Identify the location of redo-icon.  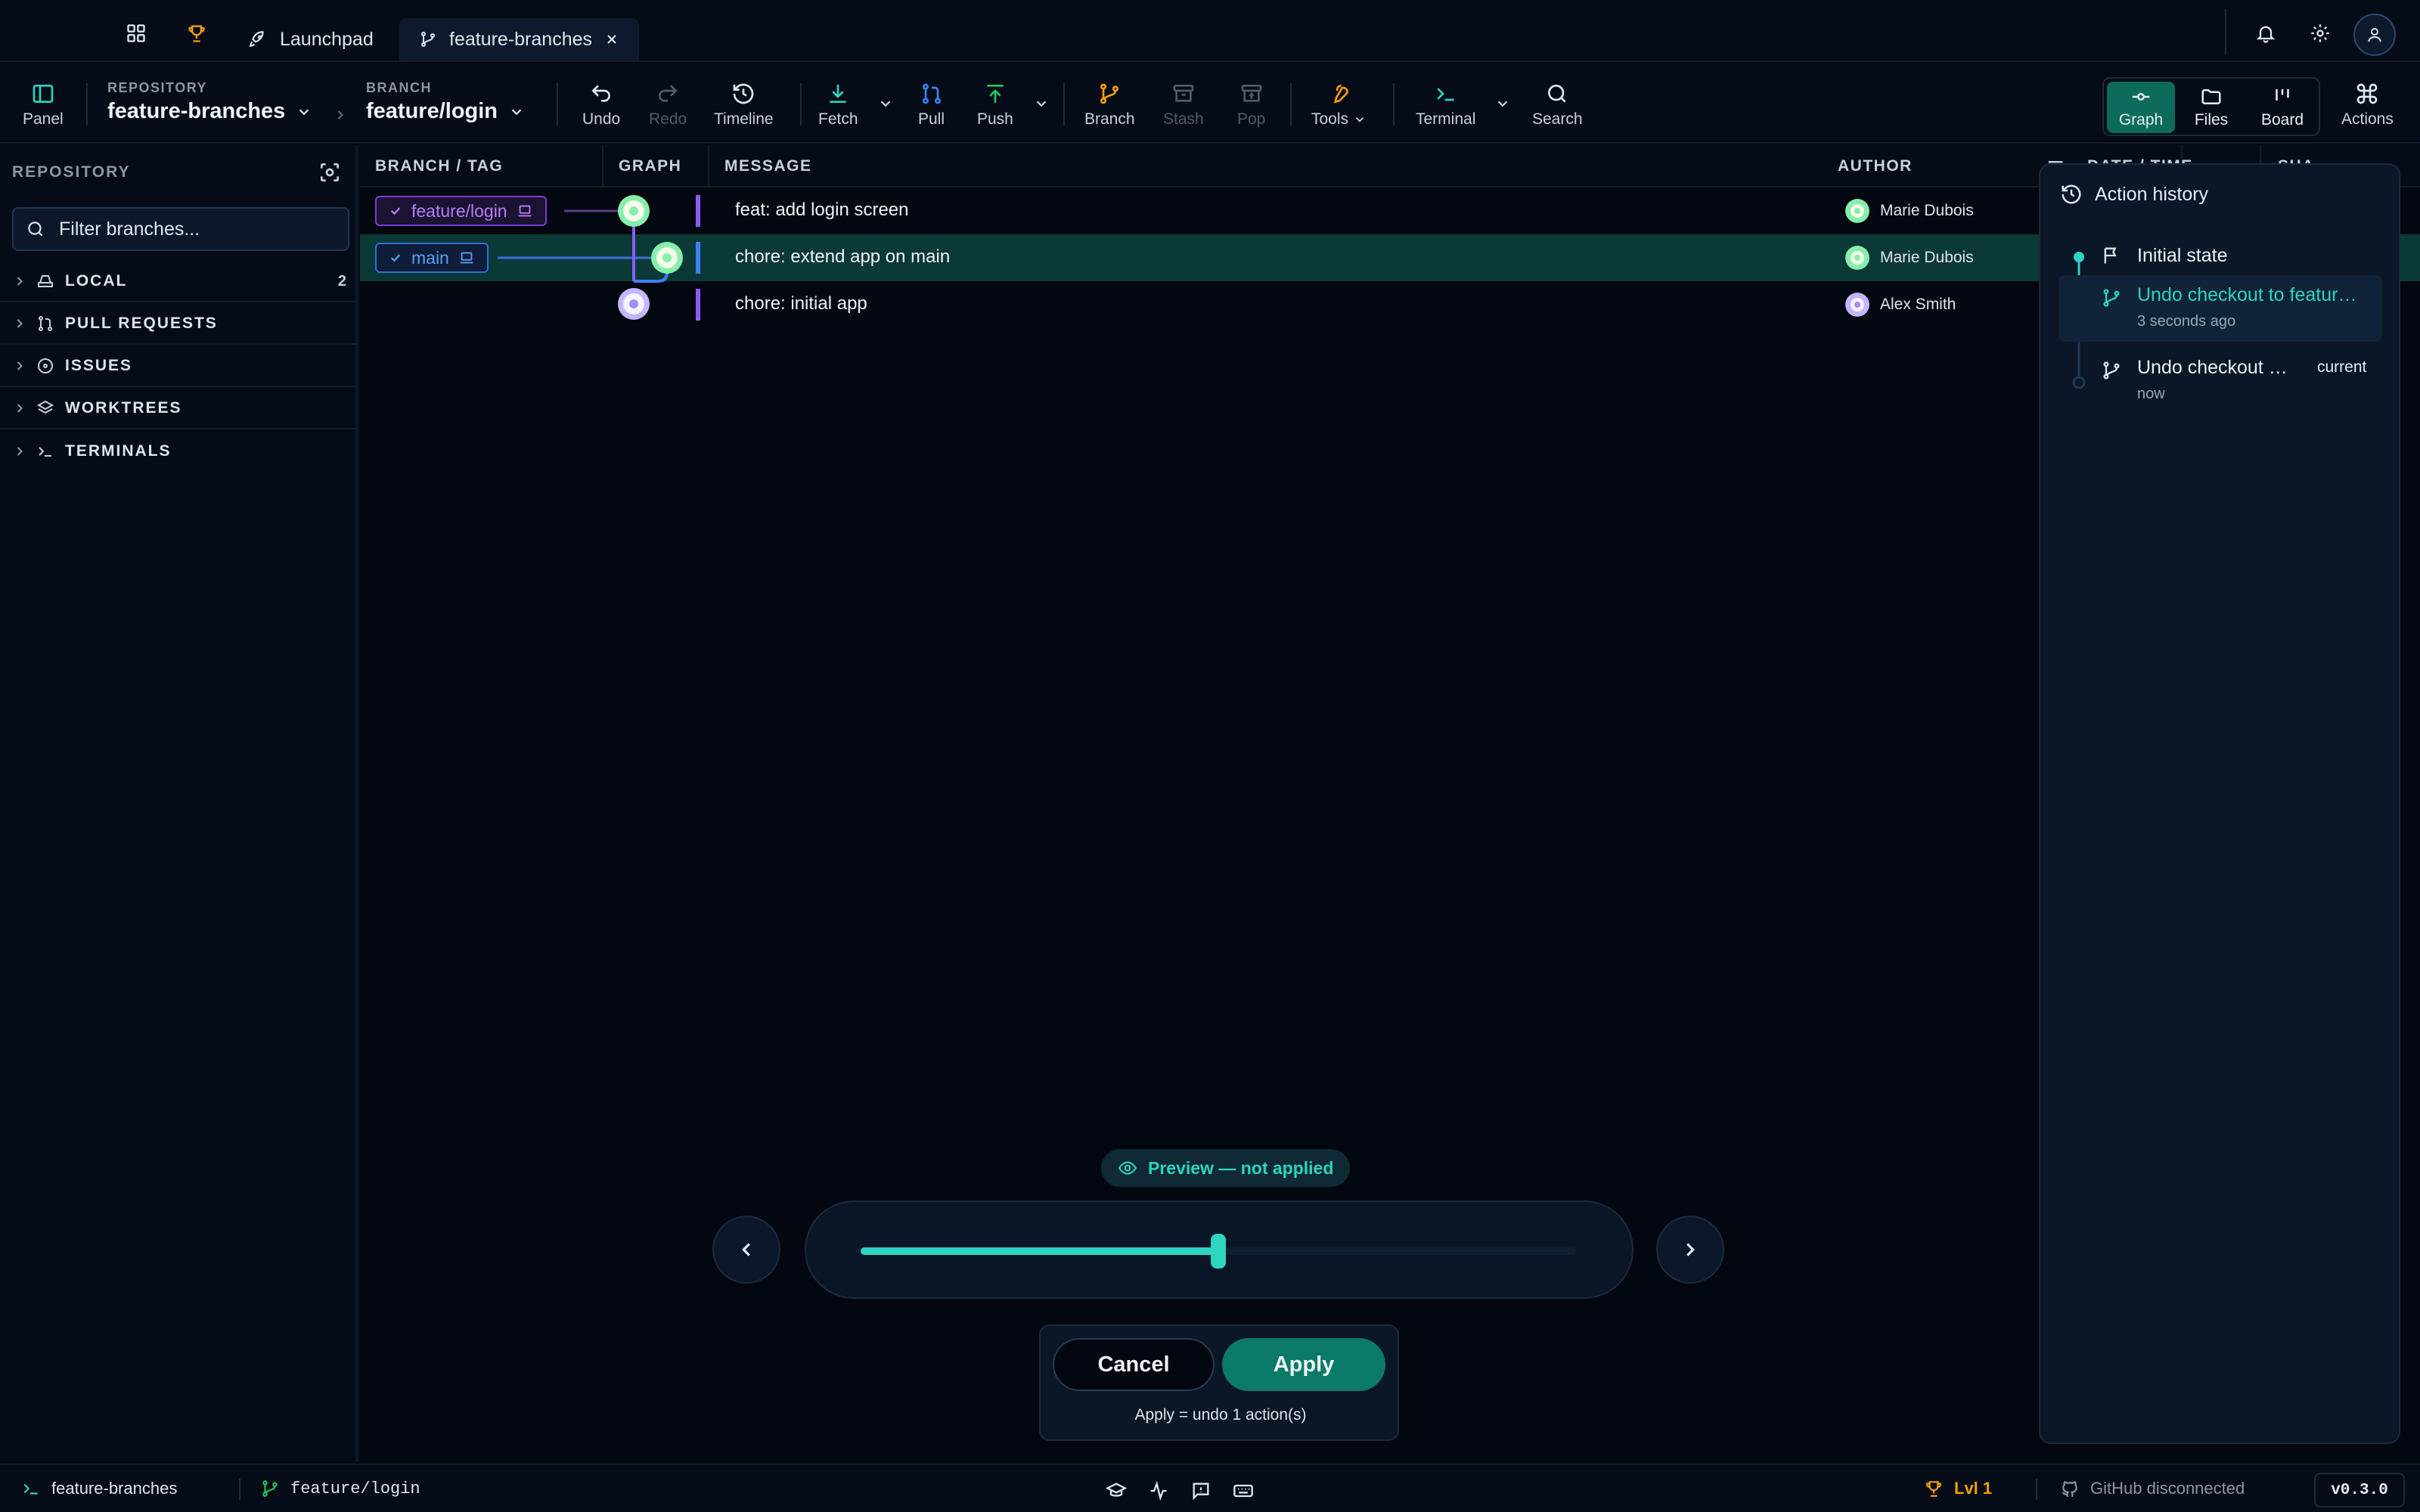
(668, 93).